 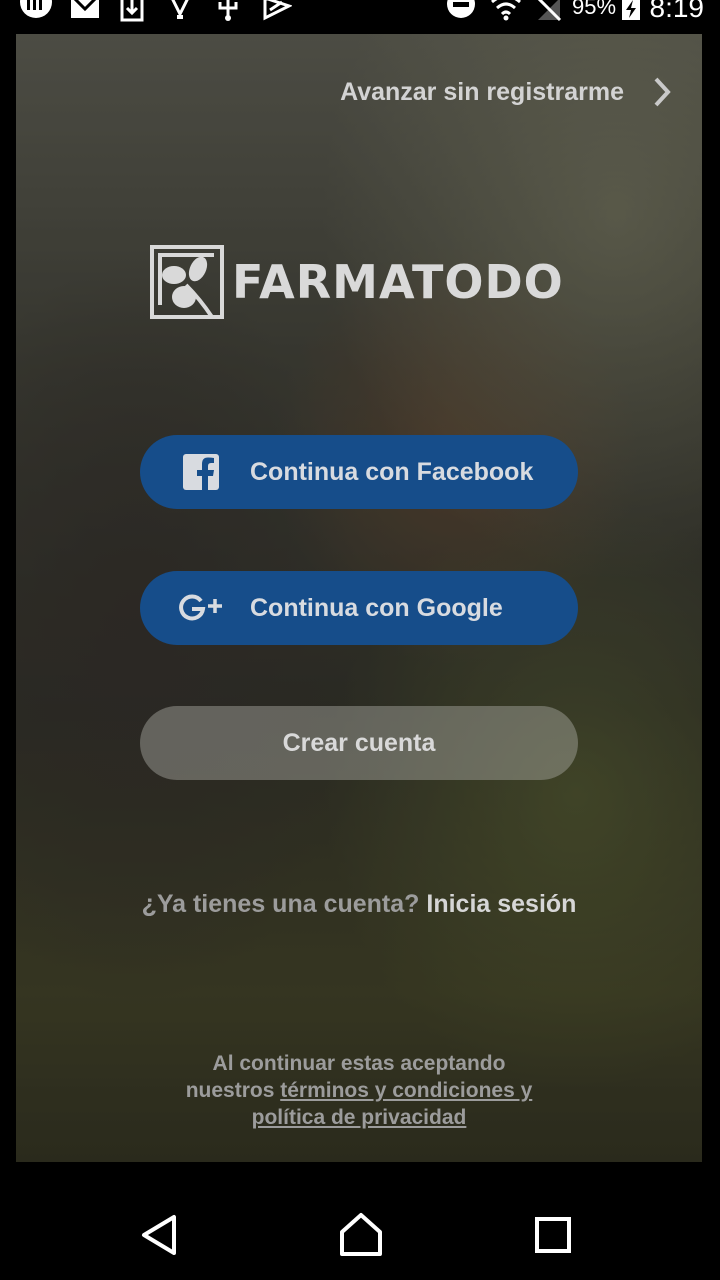 I want to click on skip-registration-label: Avanzar sin registrarme, so click(x=482, y=91).